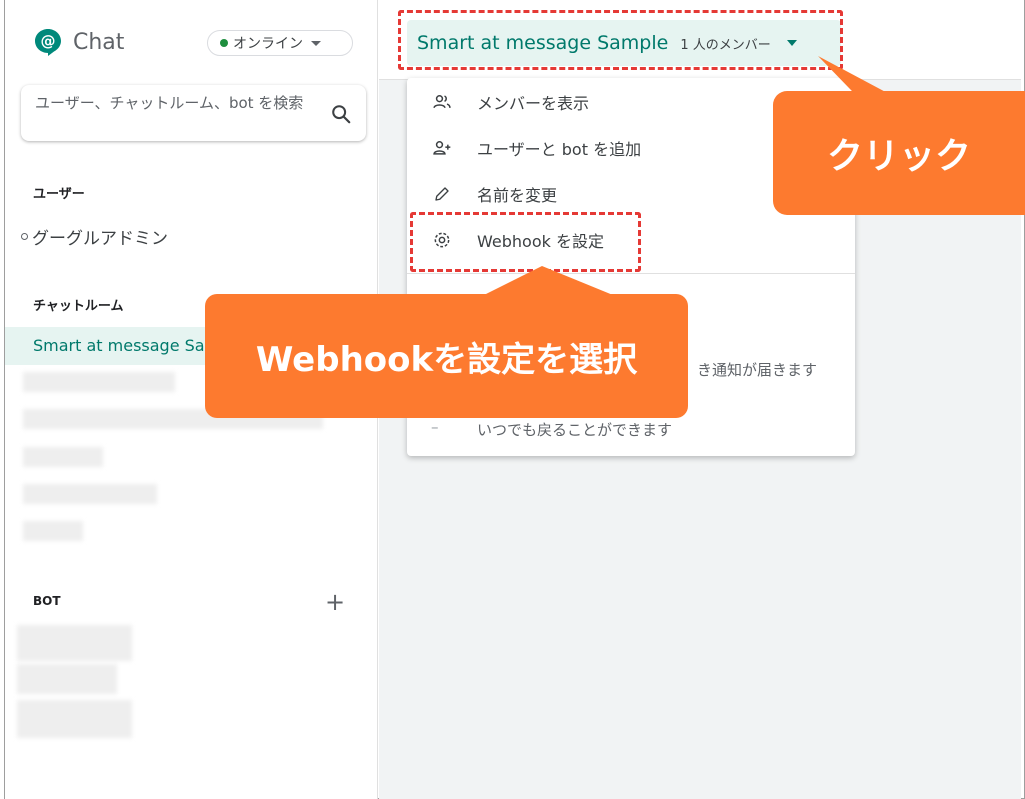 The height and width of the screenshot is (799, 1025). I want to click on person-add-icon, so click(442, 148).